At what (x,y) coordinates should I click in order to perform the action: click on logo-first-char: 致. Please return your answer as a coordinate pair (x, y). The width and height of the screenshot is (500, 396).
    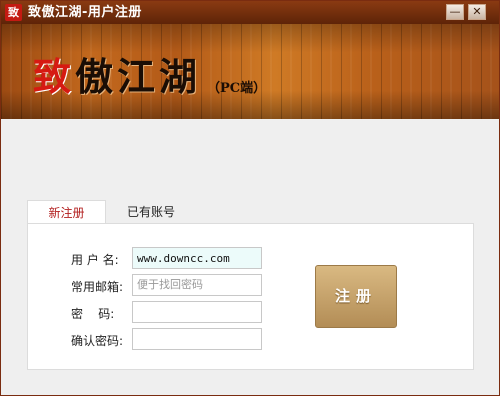
    Looking at the image, I should click on (54, 76).